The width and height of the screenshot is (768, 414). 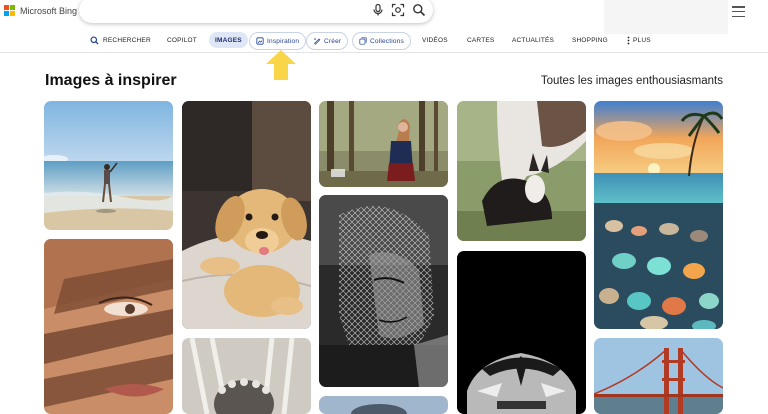 I want to click on beach-child-image, so click(x=108, y=165).